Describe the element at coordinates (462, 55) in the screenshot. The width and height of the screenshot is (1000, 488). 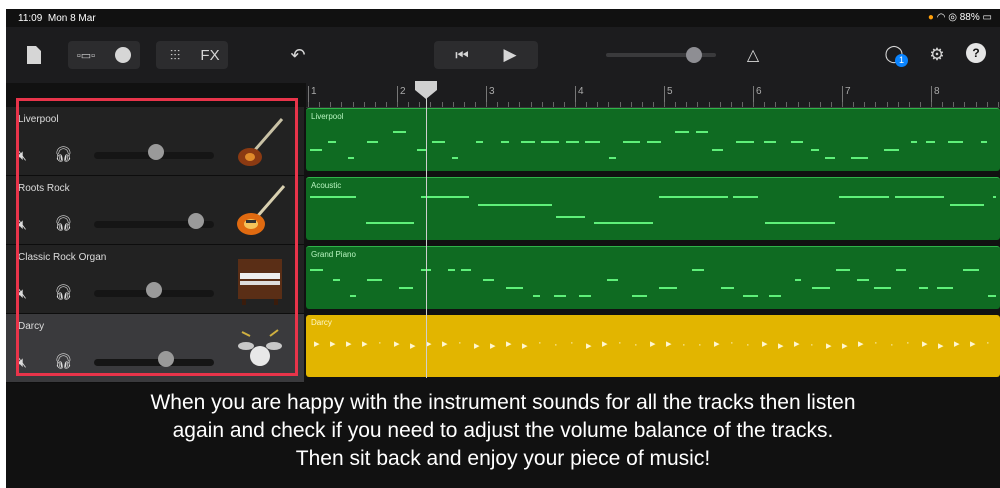
I see `rewind-button: ⏮` at that location.